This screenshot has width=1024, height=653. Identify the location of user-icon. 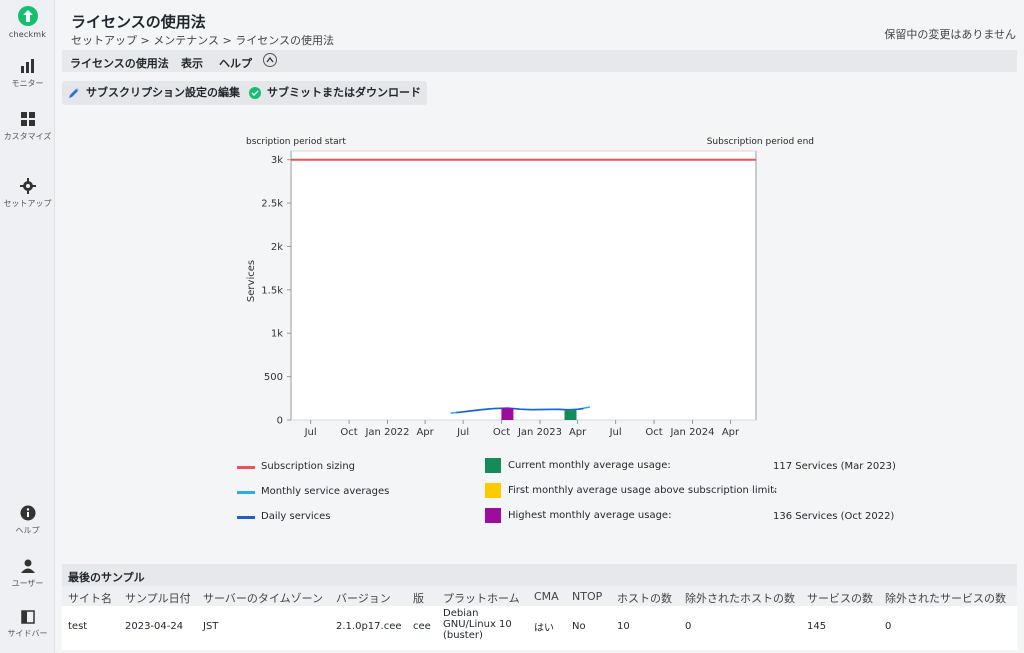
(27, 566).